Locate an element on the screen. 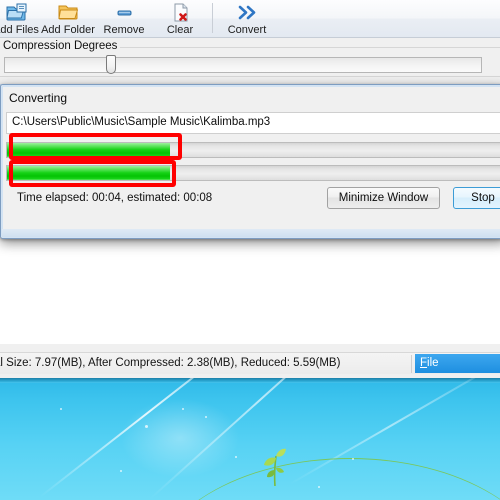 The image size is (500, 500). convert-button: Convert is located at coordinates (247, 18).